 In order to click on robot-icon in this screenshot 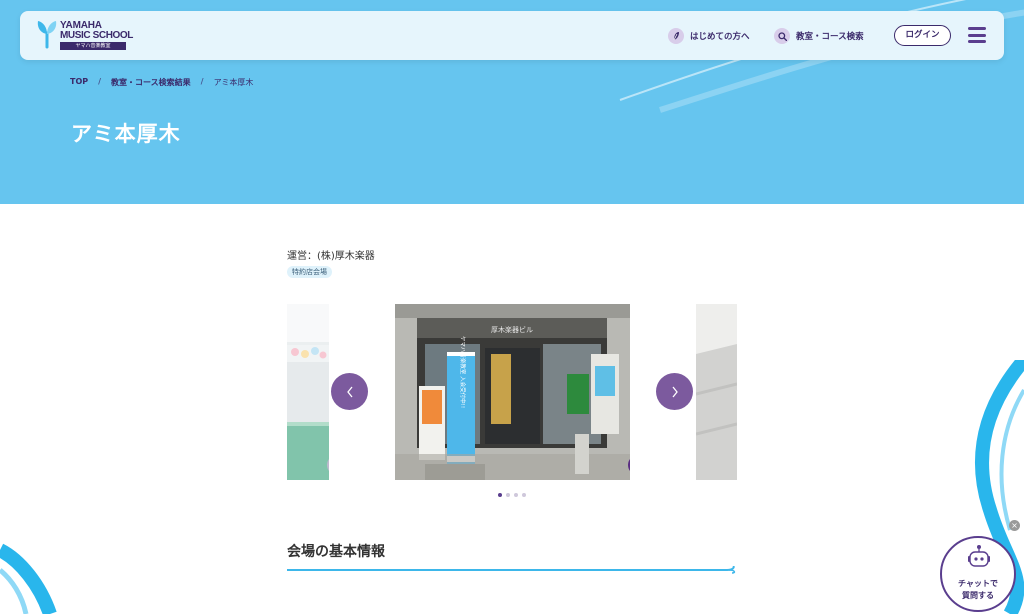, I will do `click(979, 556)`.